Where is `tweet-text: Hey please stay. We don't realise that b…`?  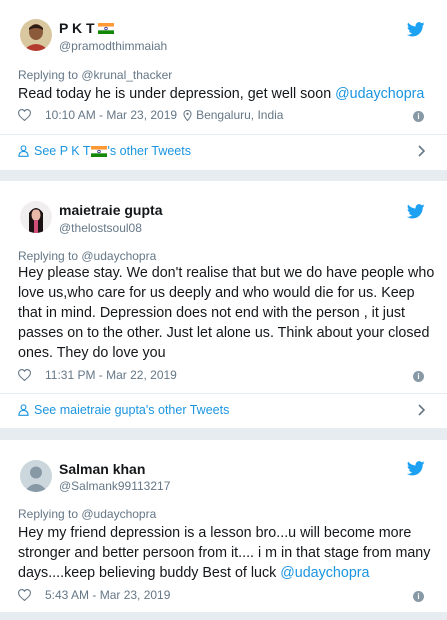
tweet-text: Hey please stay. We don't realise that b… is located at coordinates (226, 313).